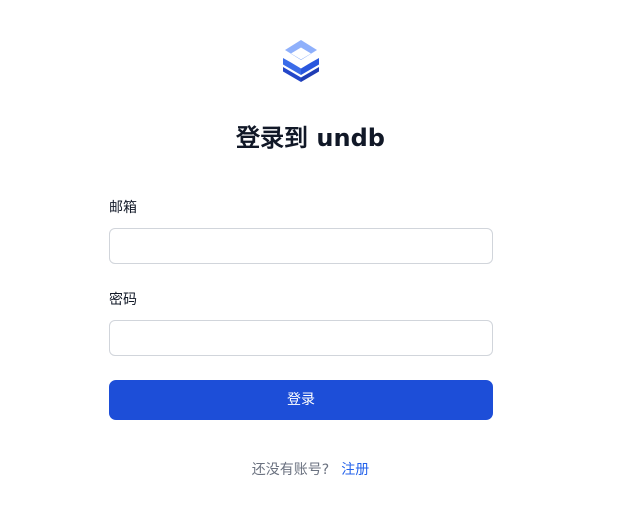  Describe the element at coordinates (301, 338) in the screenshot. I see `password-field` at that location.